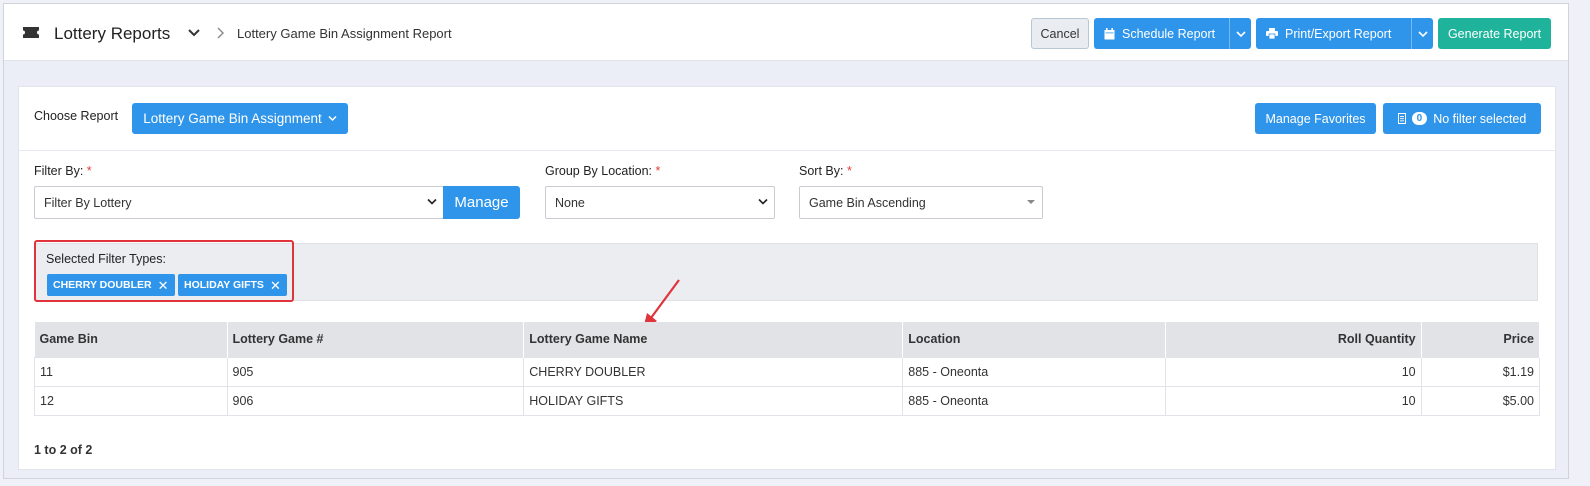  Describe the element at coordinates (344, 33) in the screenshot. I see `breadcrumb: Lottery Game Bin Assignment Report` at that location.